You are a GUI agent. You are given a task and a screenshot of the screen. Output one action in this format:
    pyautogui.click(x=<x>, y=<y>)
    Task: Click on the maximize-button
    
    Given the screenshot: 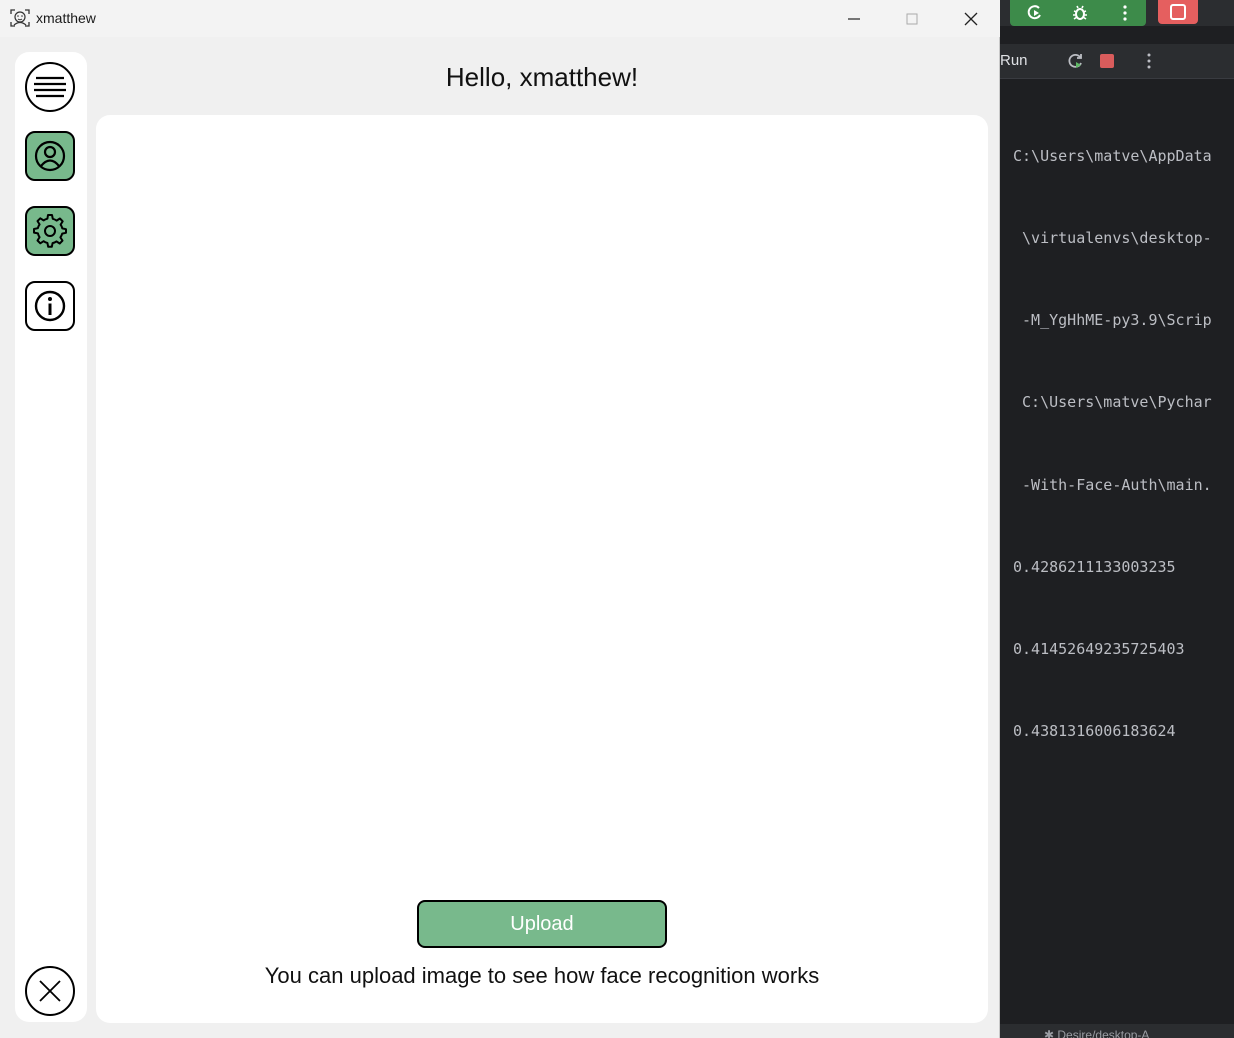 What is the action you would take?
    pyautogui.click(x=912, y=18)
    